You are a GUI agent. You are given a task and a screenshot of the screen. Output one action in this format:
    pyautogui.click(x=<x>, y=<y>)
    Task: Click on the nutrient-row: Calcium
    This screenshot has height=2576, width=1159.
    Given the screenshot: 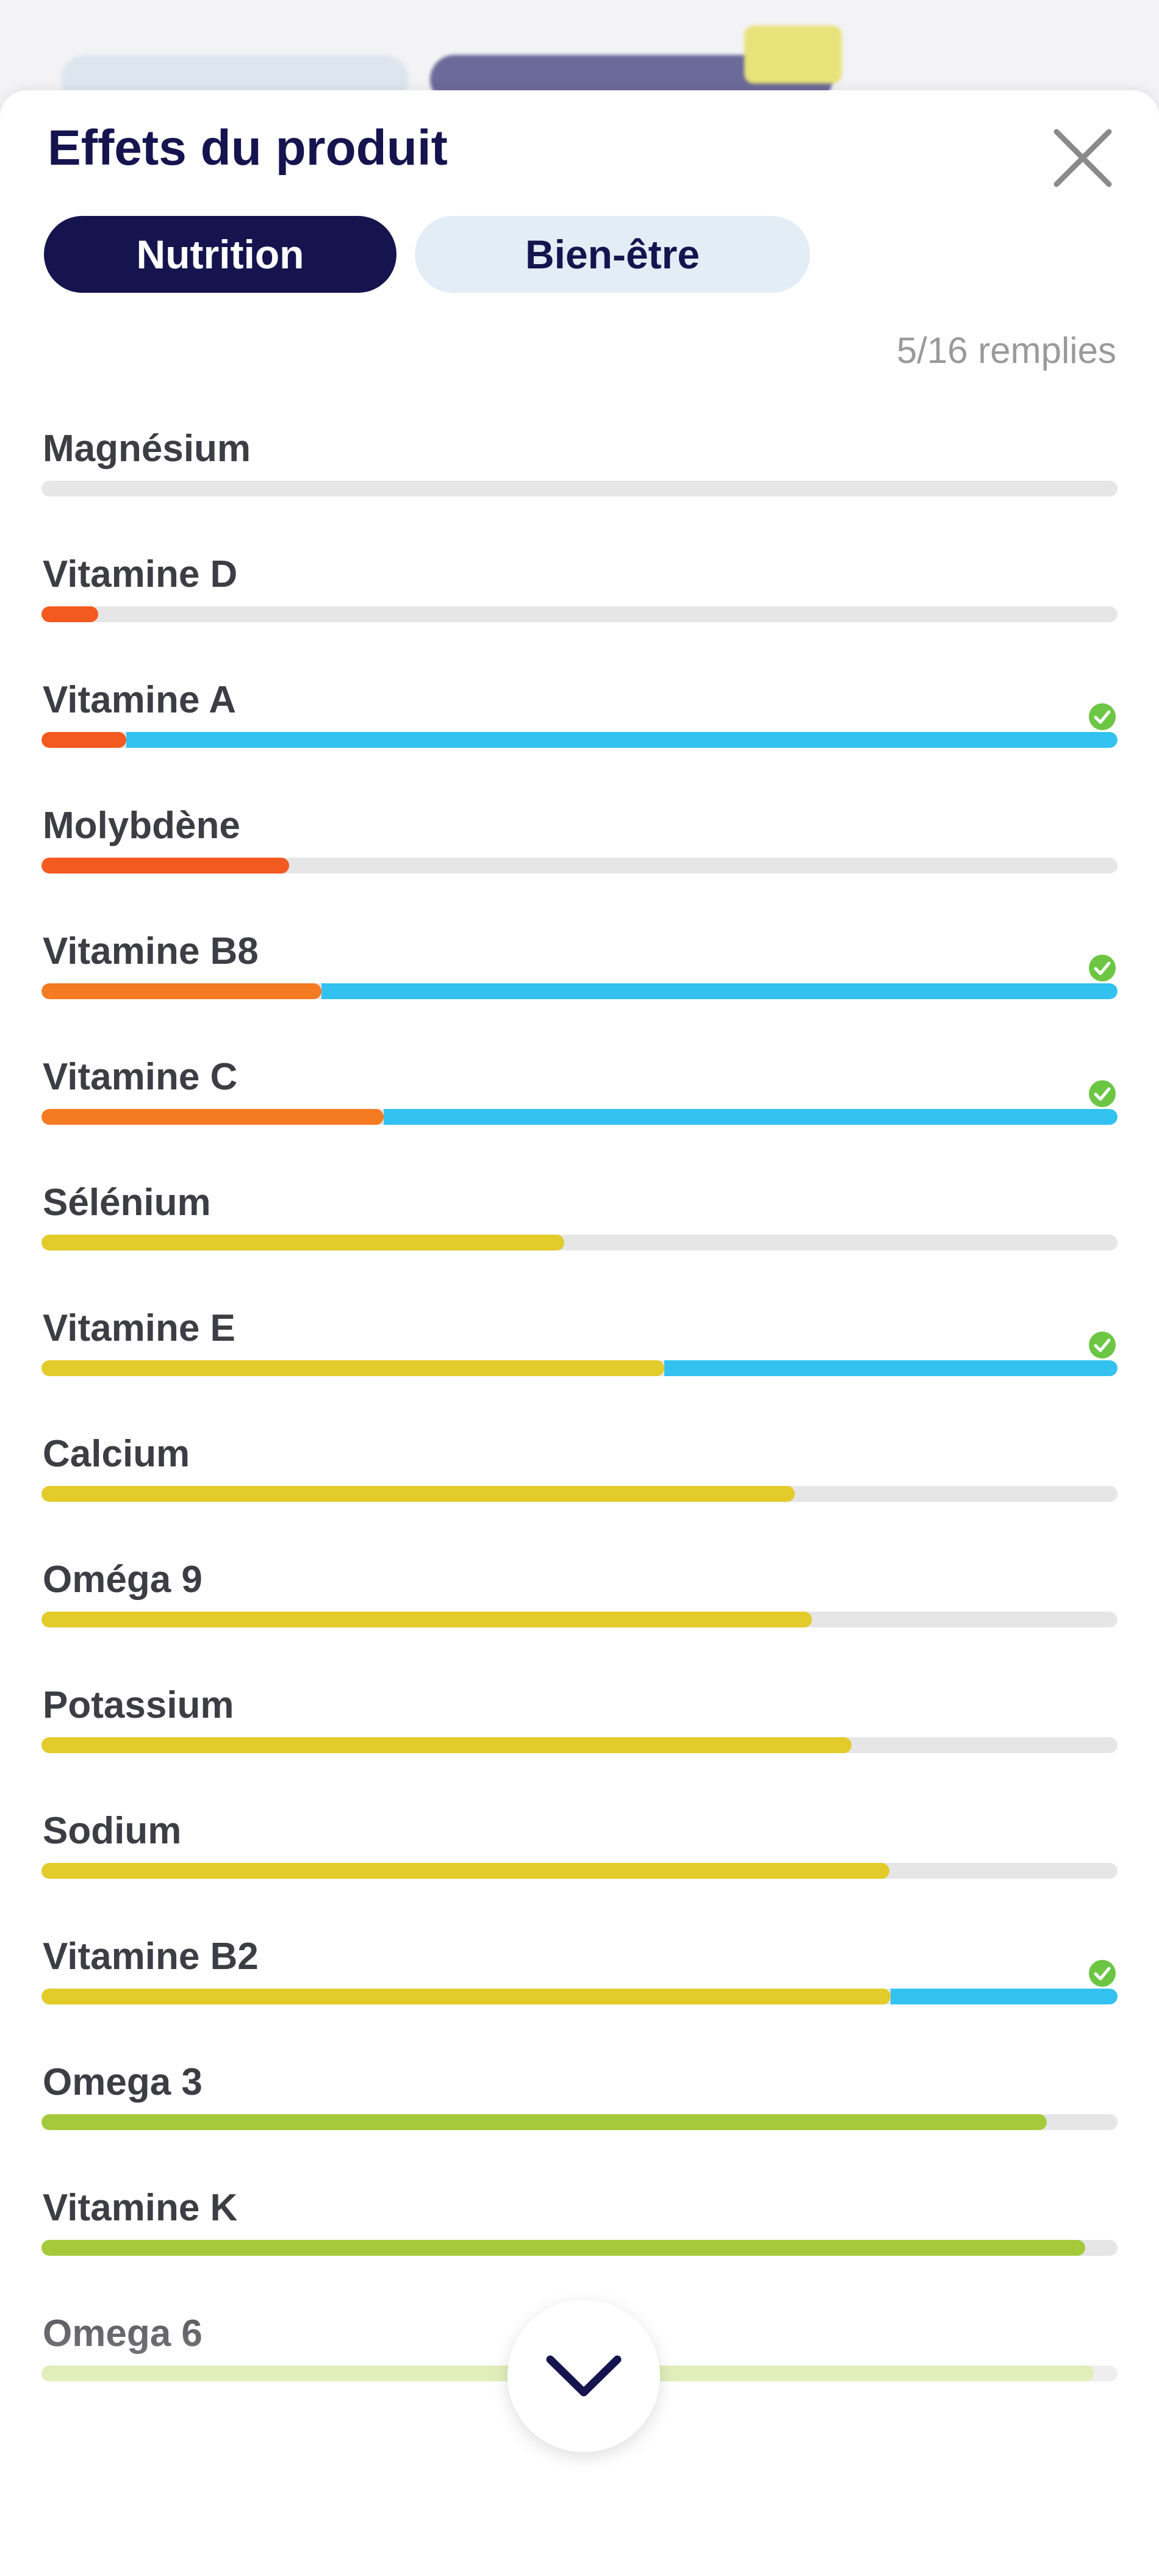 What is the action you would take?
    pyautogui.click(x=579, y=1493)
    